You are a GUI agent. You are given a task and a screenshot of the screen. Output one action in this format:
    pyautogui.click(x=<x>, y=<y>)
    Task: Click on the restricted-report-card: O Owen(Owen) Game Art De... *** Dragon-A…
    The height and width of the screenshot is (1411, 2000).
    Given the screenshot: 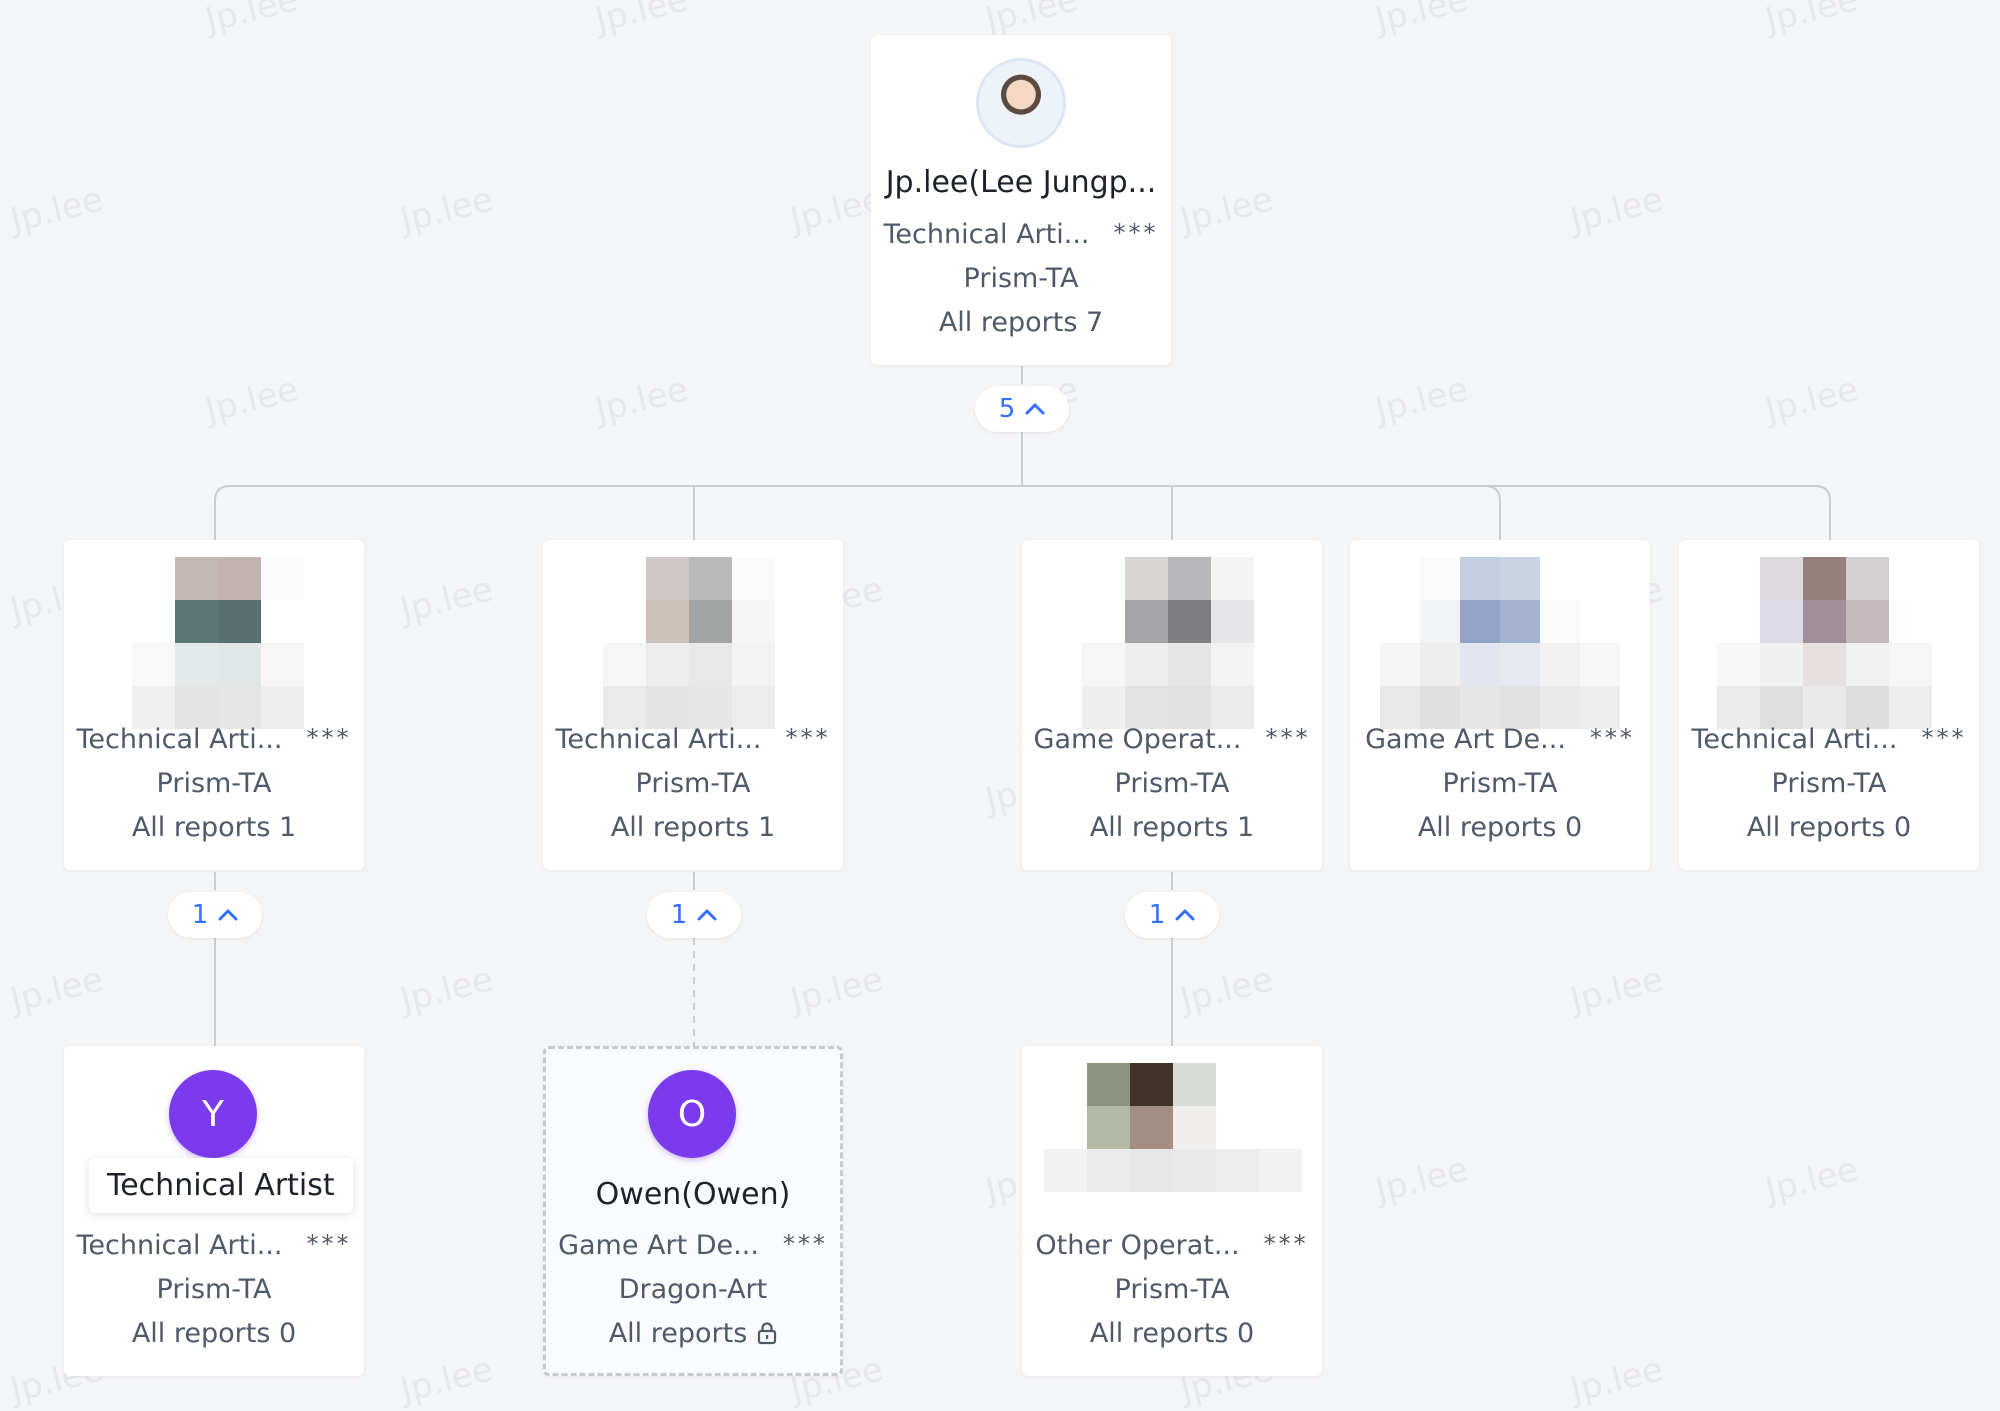 What is the action you would take?
    pyautogui.click(x=693, y=1211)
    